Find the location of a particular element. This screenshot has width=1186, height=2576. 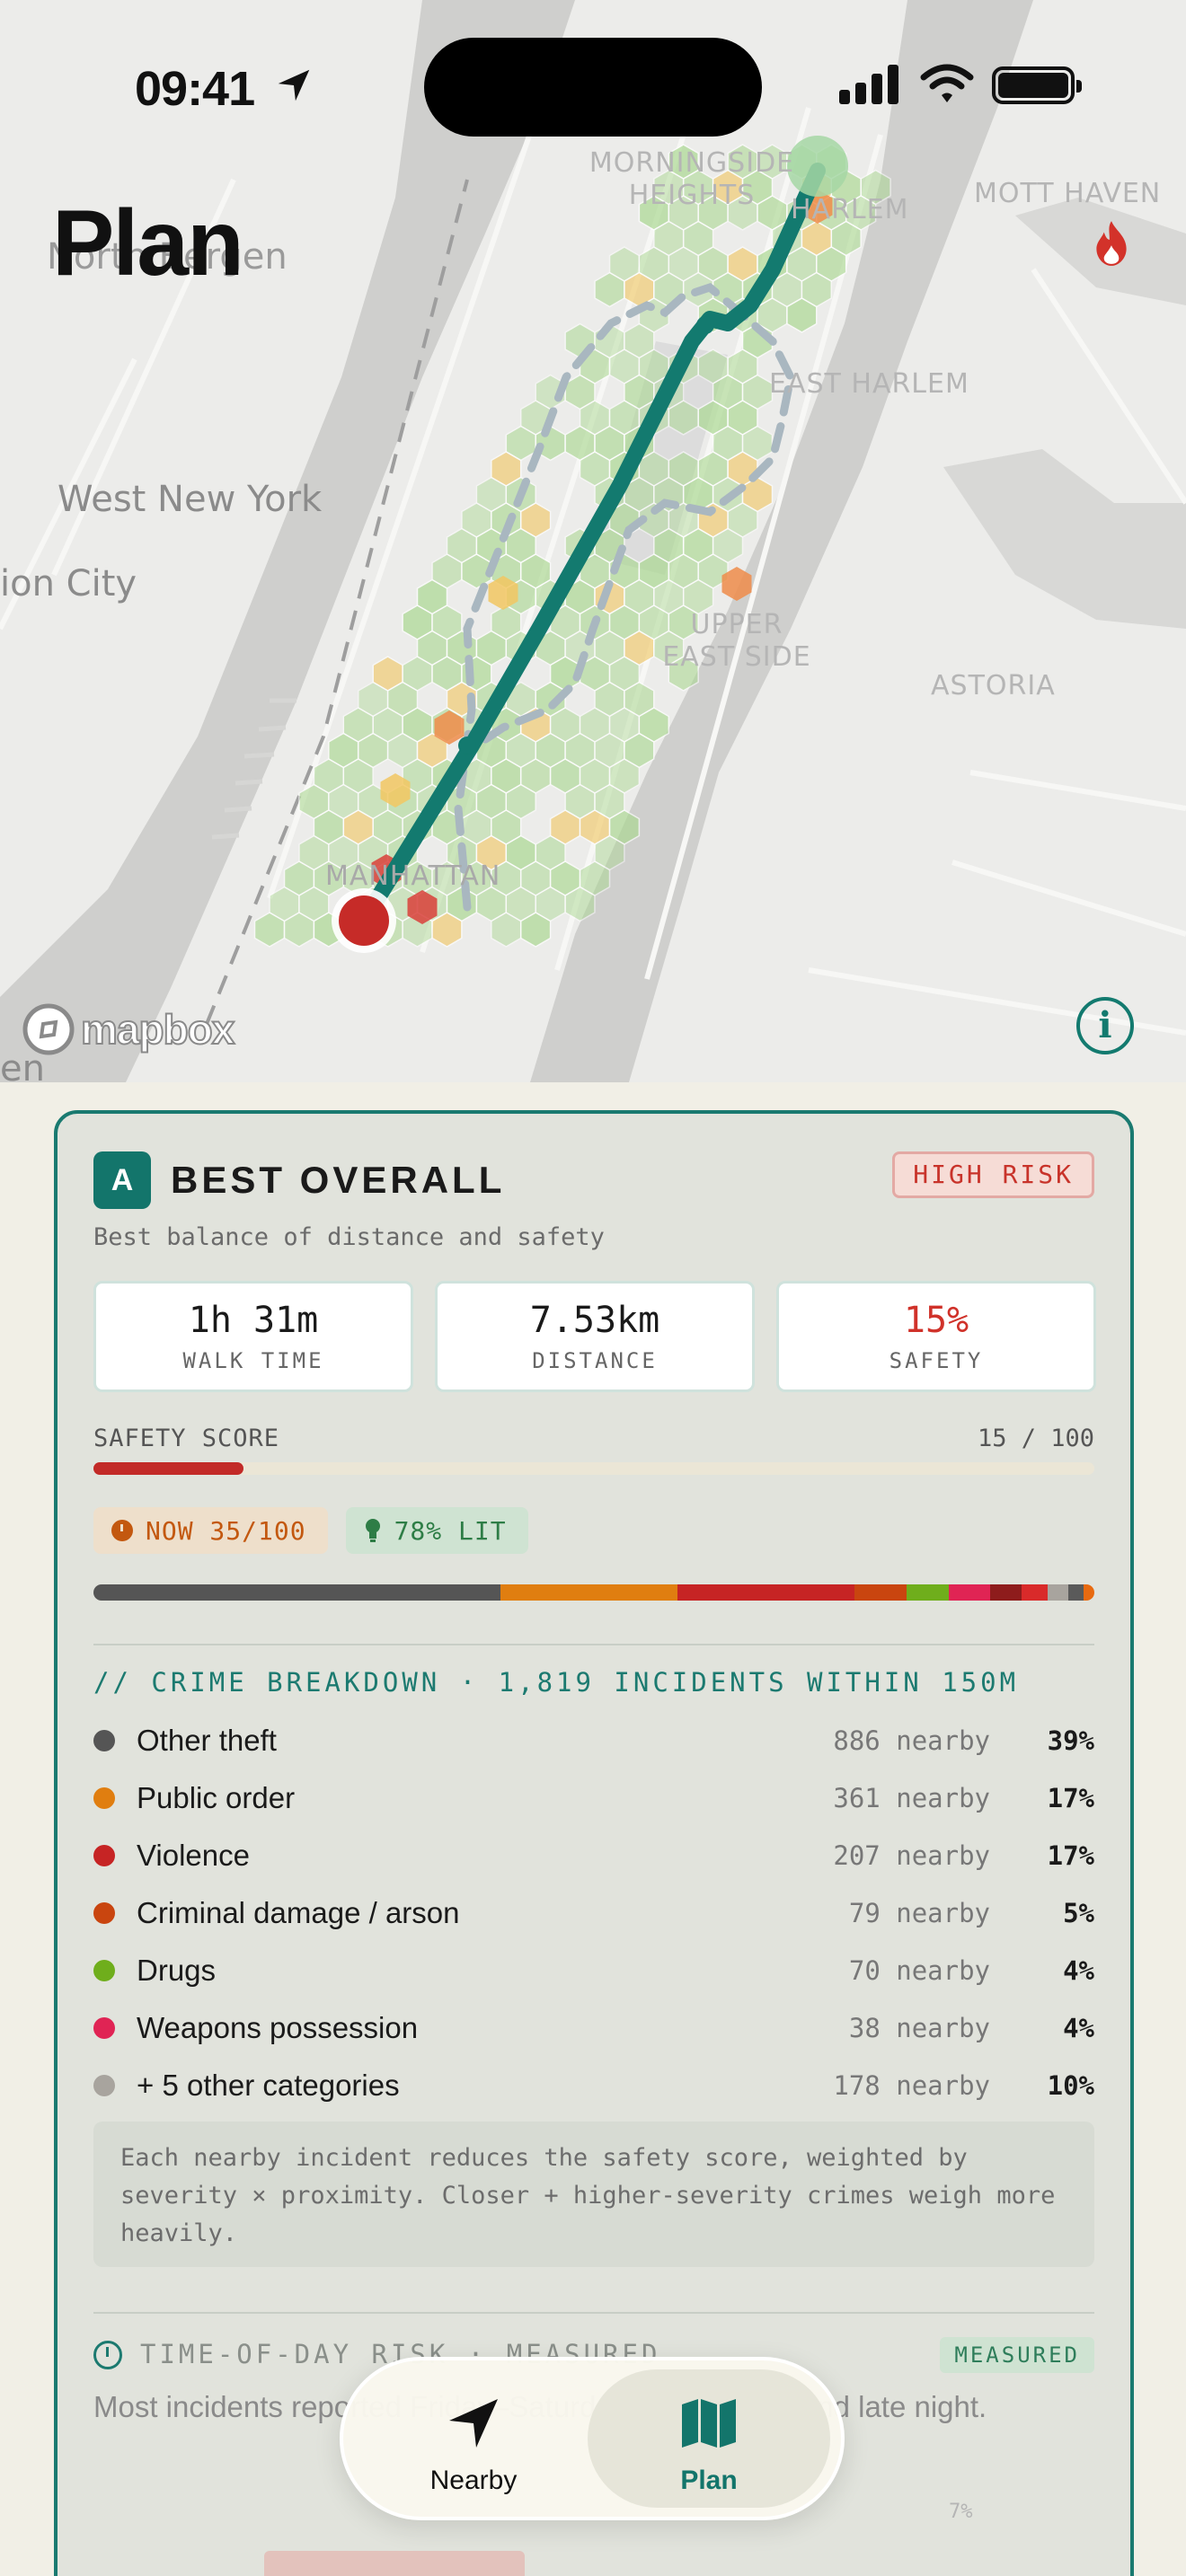

condition-chips: NOW 35/100 78% LIT is located at coordinates (310, 1530).